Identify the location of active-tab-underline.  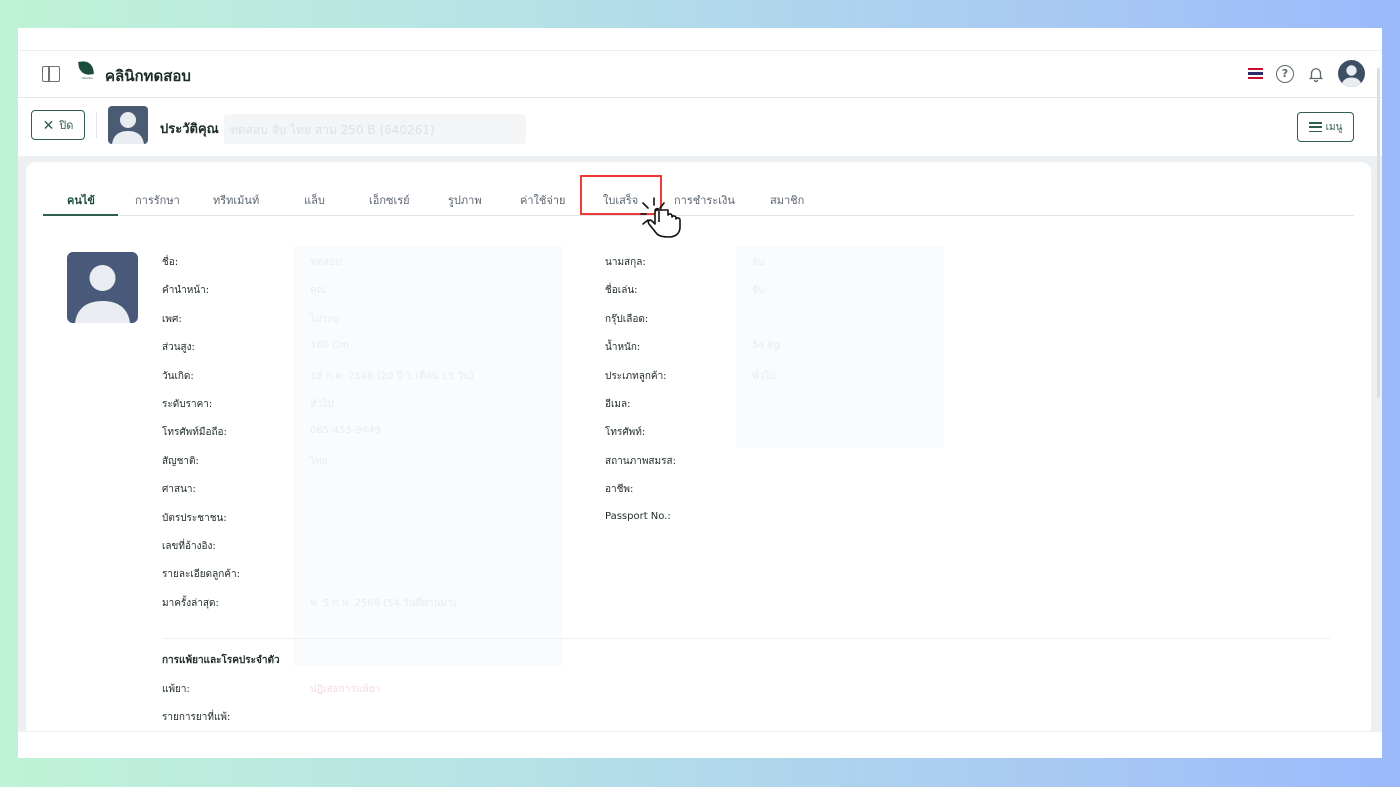
(80, 215).